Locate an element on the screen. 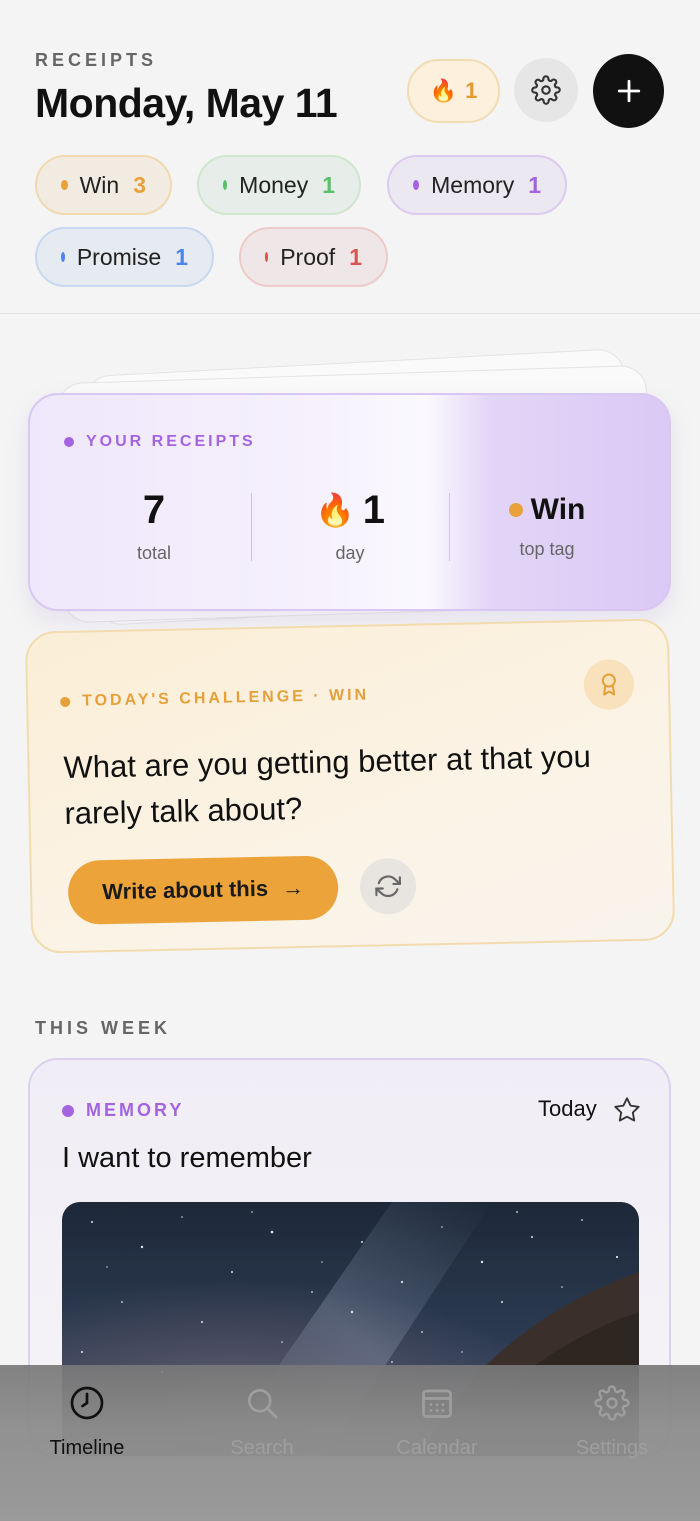  entry-tag: MEMORY is located at coordinates (123, 1110).